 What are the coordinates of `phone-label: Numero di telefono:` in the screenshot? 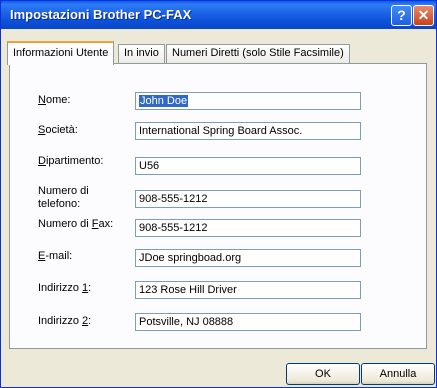 It's located at (63, 197).